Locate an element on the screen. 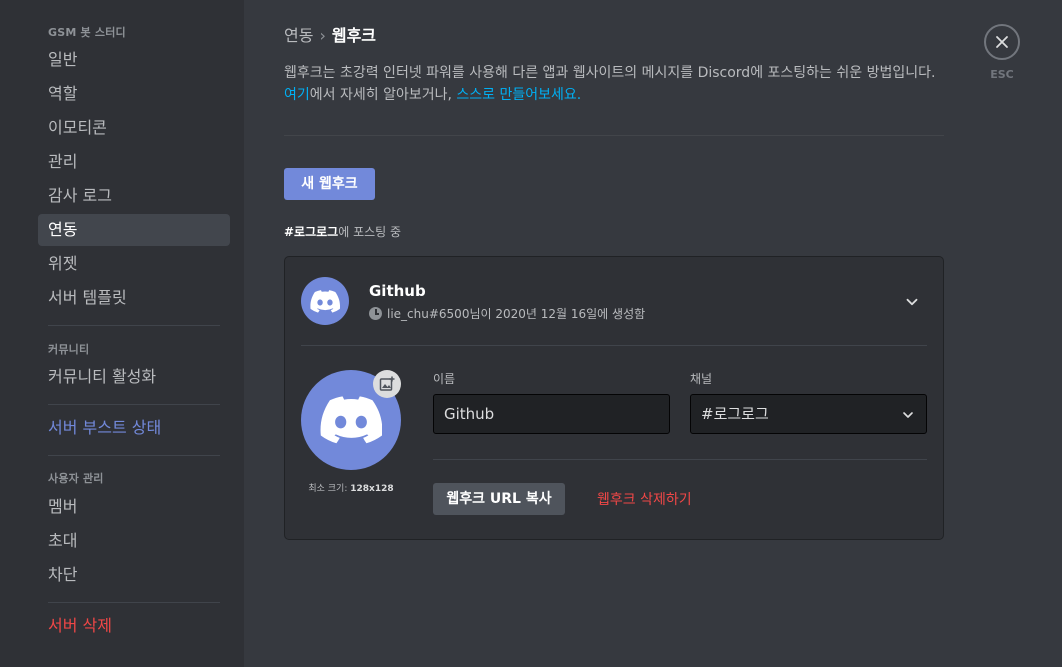  esc-label: ESC is located at coordinates (1002, 74).